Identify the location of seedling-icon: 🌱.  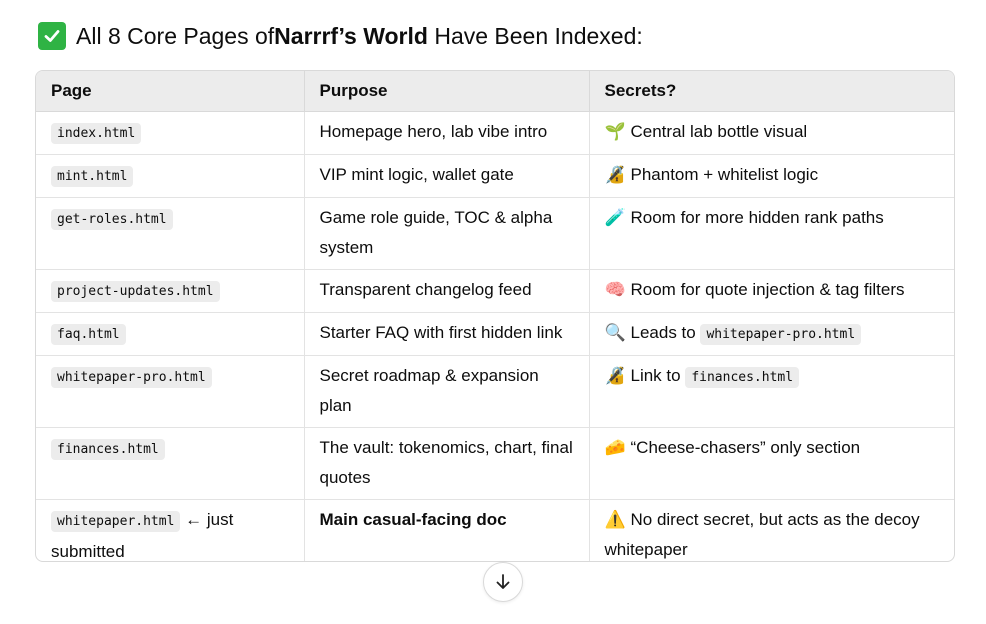
(615, 131).